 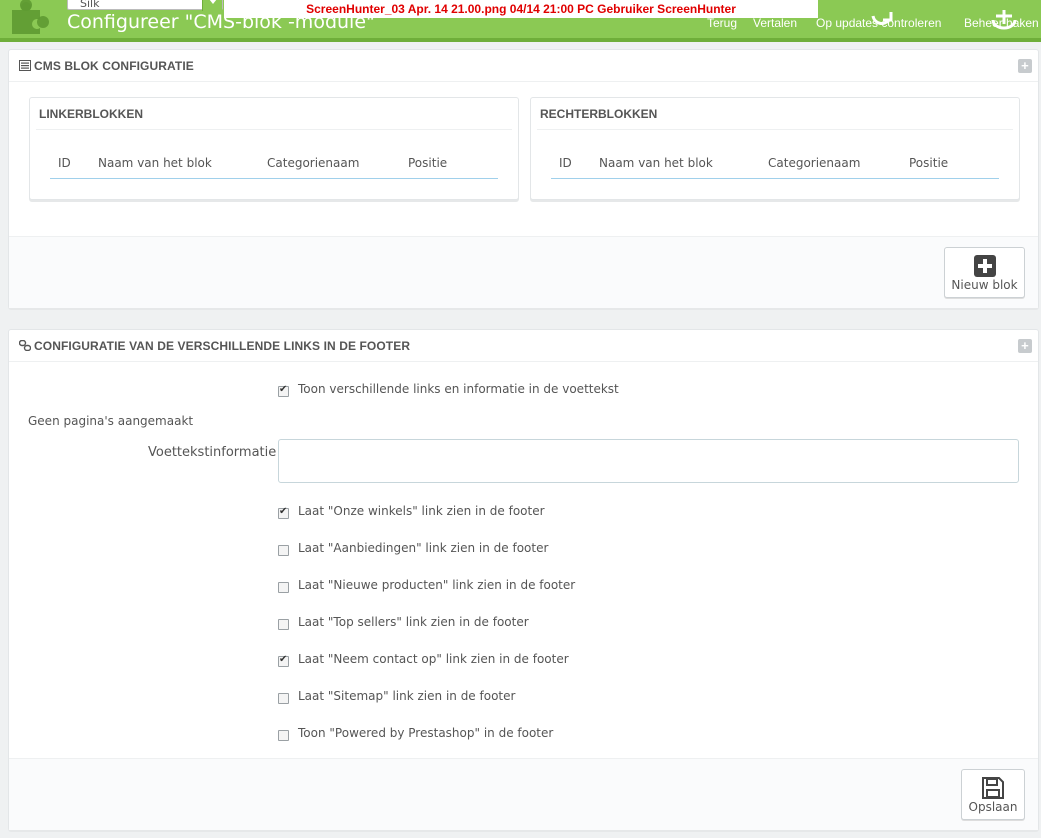 I want to click on option-checkbox-our-stores, so click(x=283, y=512).